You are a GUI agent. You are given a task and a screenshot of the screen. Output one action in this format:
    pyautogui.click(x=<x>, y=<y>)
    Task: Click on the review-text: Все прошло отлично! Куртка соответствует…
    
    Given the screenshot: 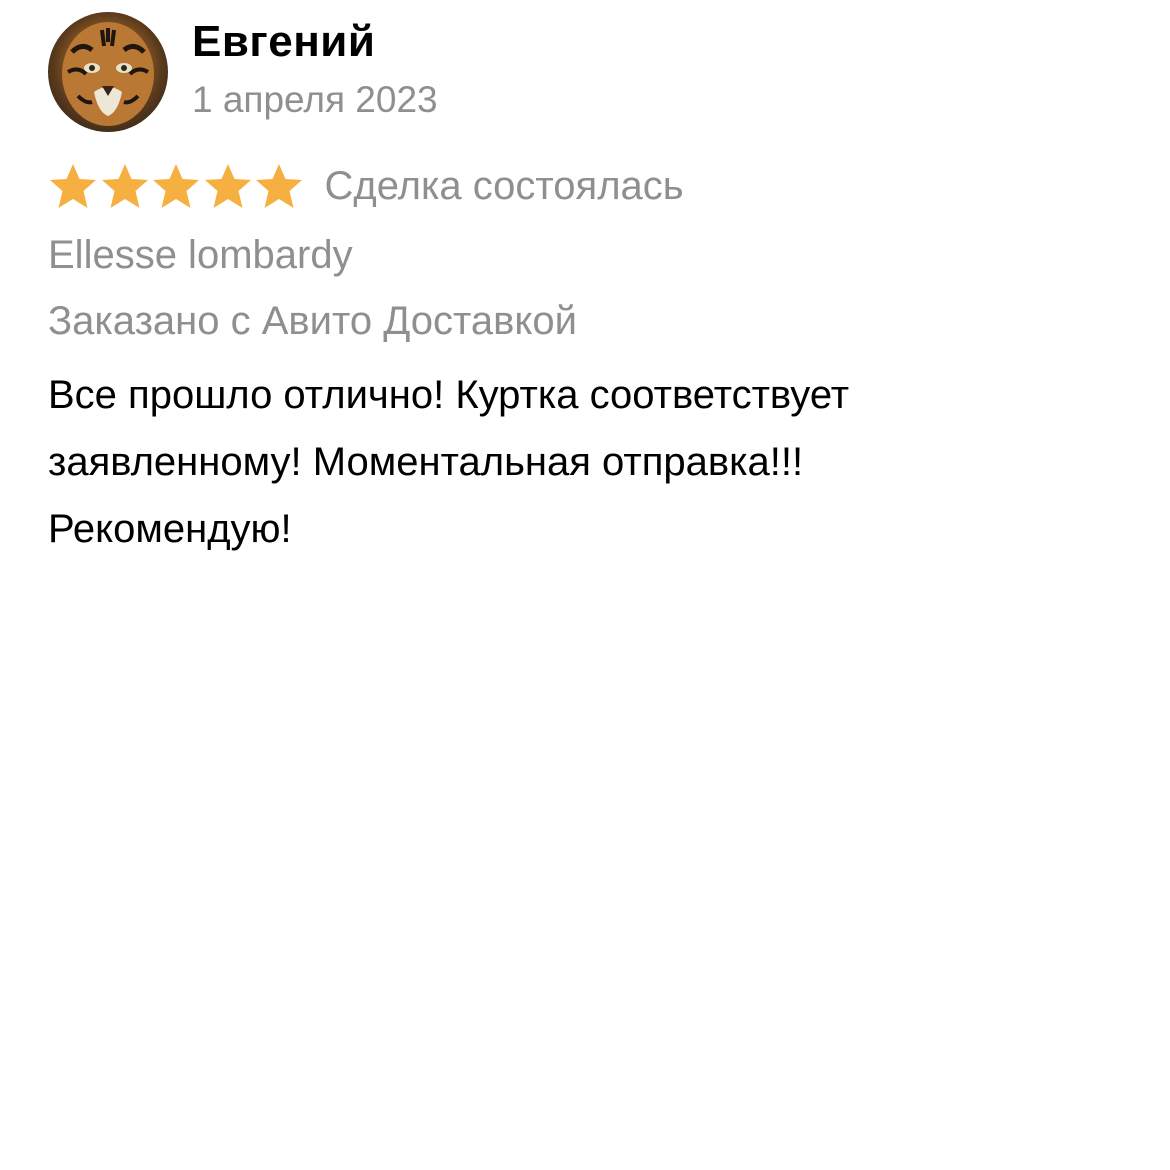 What is the action you would take?
    pyautogui.click(x=449, y=462)
    